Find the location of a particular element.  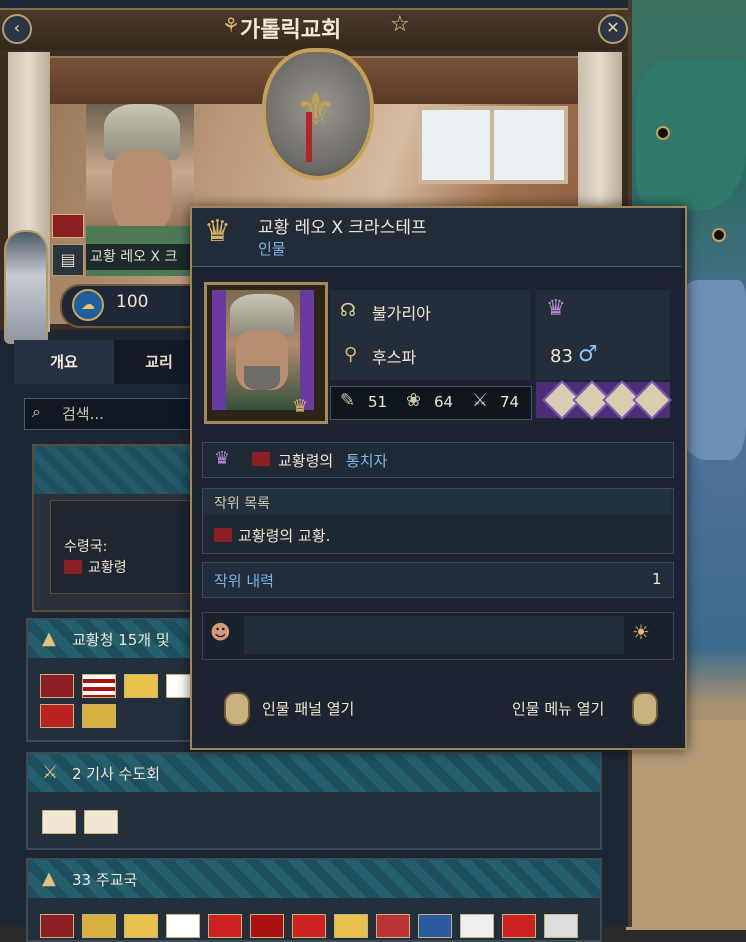

rank-crown-icon: ♛ is located at coordinates (300, 406).